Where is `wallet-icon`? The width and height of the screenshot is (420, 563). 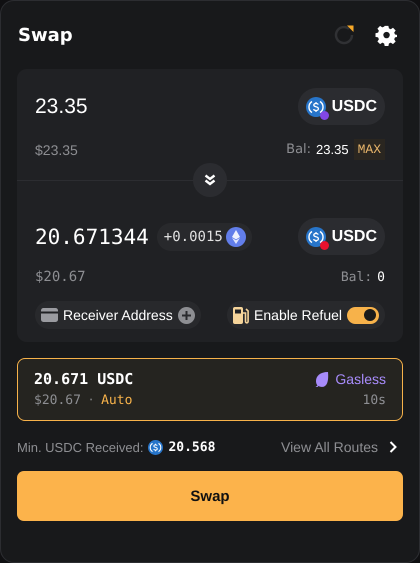
wallet-icon is located at coordinates (49, 315).